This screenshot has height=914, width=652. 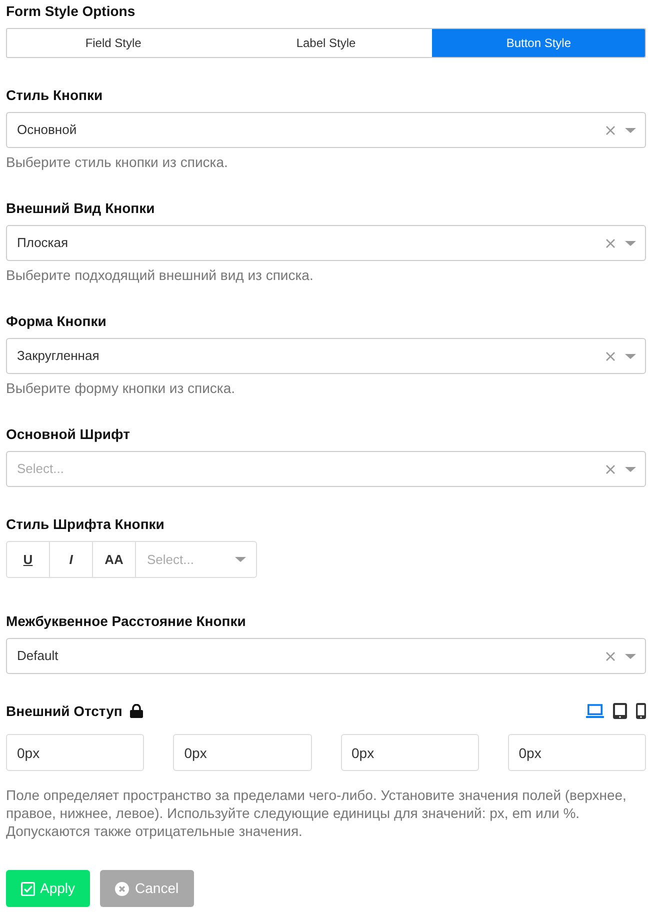 I want to click on select-field: Основной, so click(x=326, y=130).